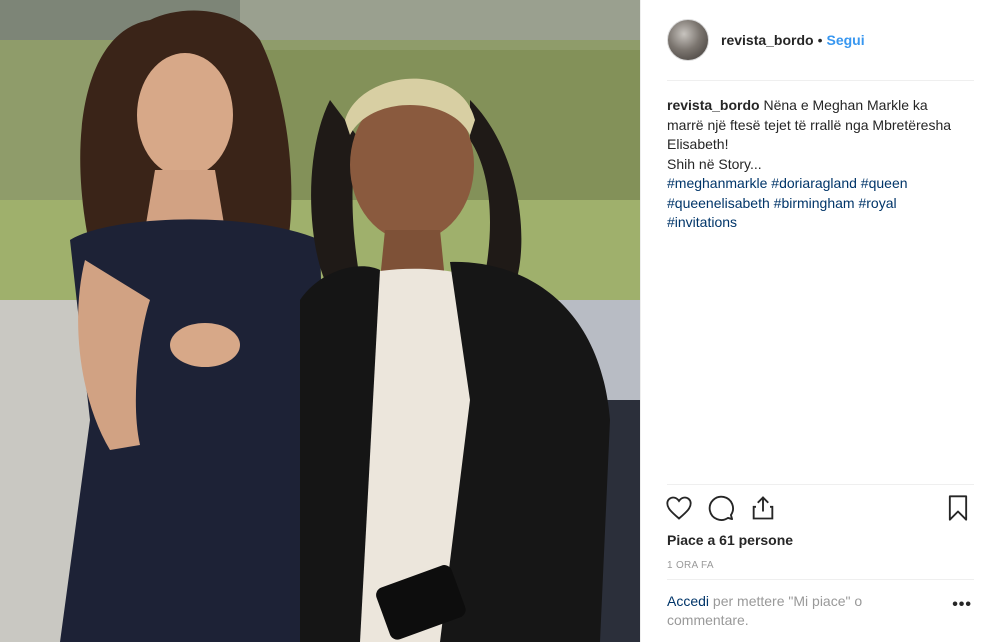  I want to click on bookmark-icon, so click(959, 509).